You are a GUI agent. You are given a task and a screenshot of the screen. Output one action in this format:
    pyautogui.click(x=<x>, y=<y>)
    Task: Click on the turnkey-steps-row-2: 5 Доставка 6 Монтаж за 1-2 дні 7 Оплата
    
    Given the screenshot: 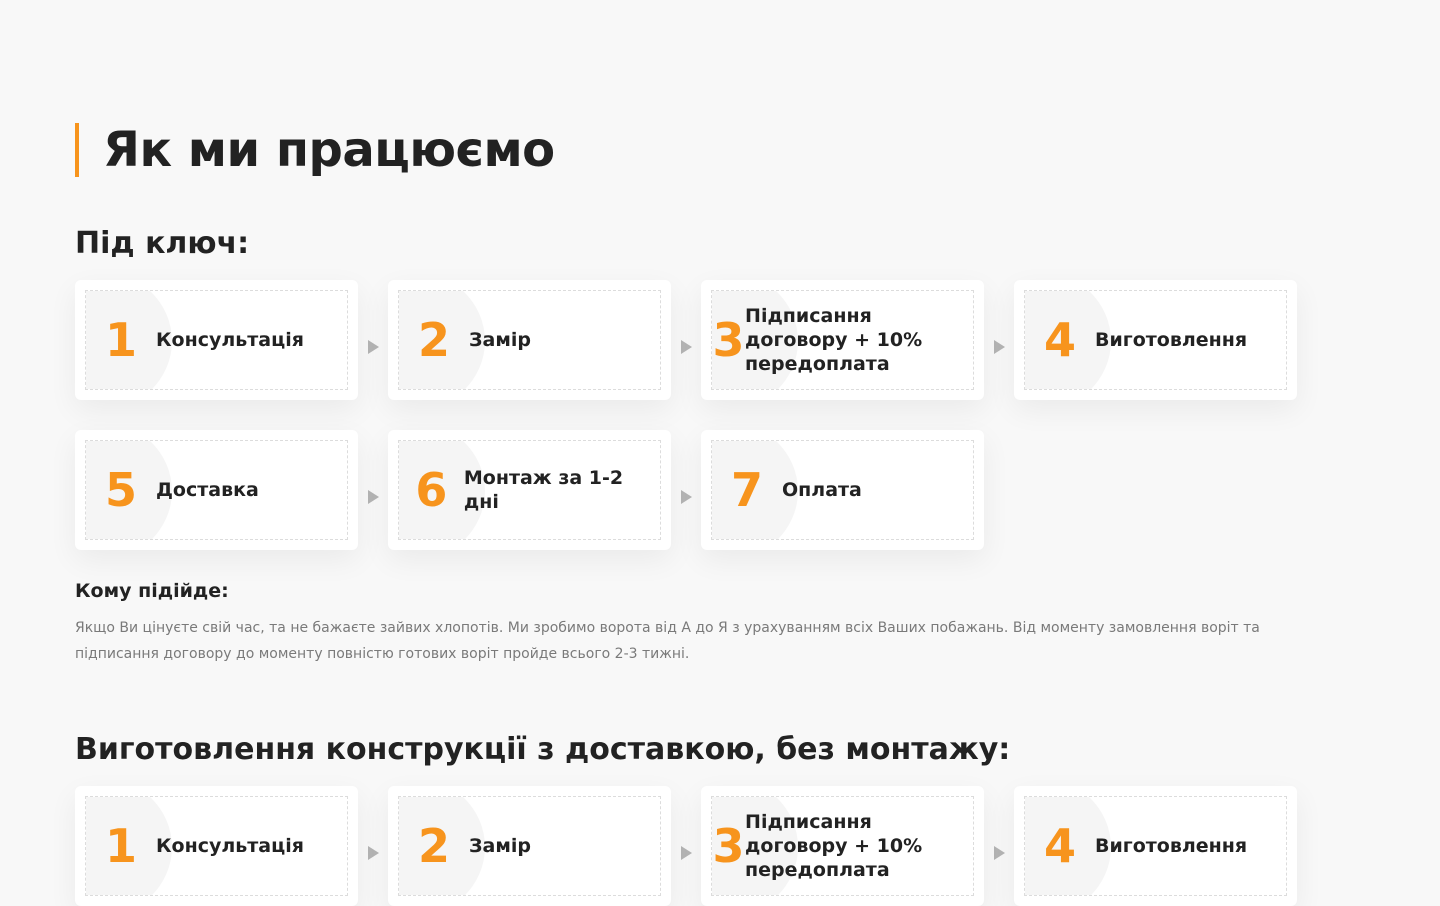 What is the action you would take?
    pyautogui.click(x=529, y=490)
    